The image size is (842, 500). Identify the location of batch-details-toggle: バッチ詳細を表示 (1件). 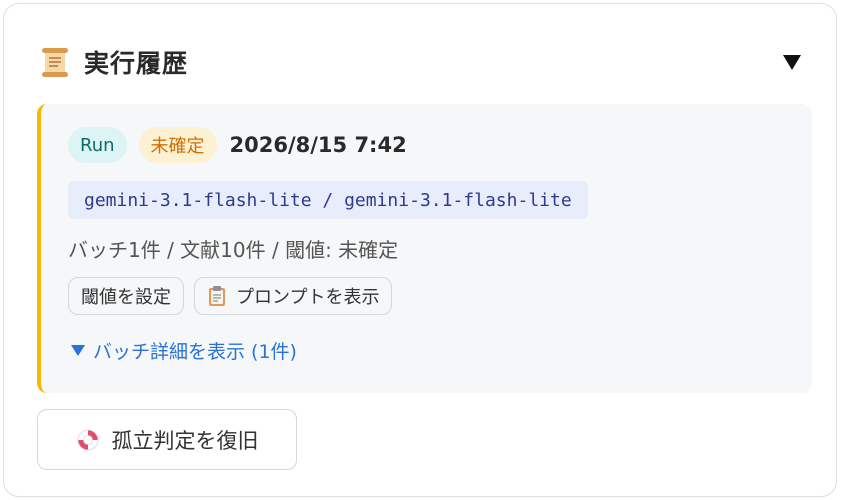
(184, 350).